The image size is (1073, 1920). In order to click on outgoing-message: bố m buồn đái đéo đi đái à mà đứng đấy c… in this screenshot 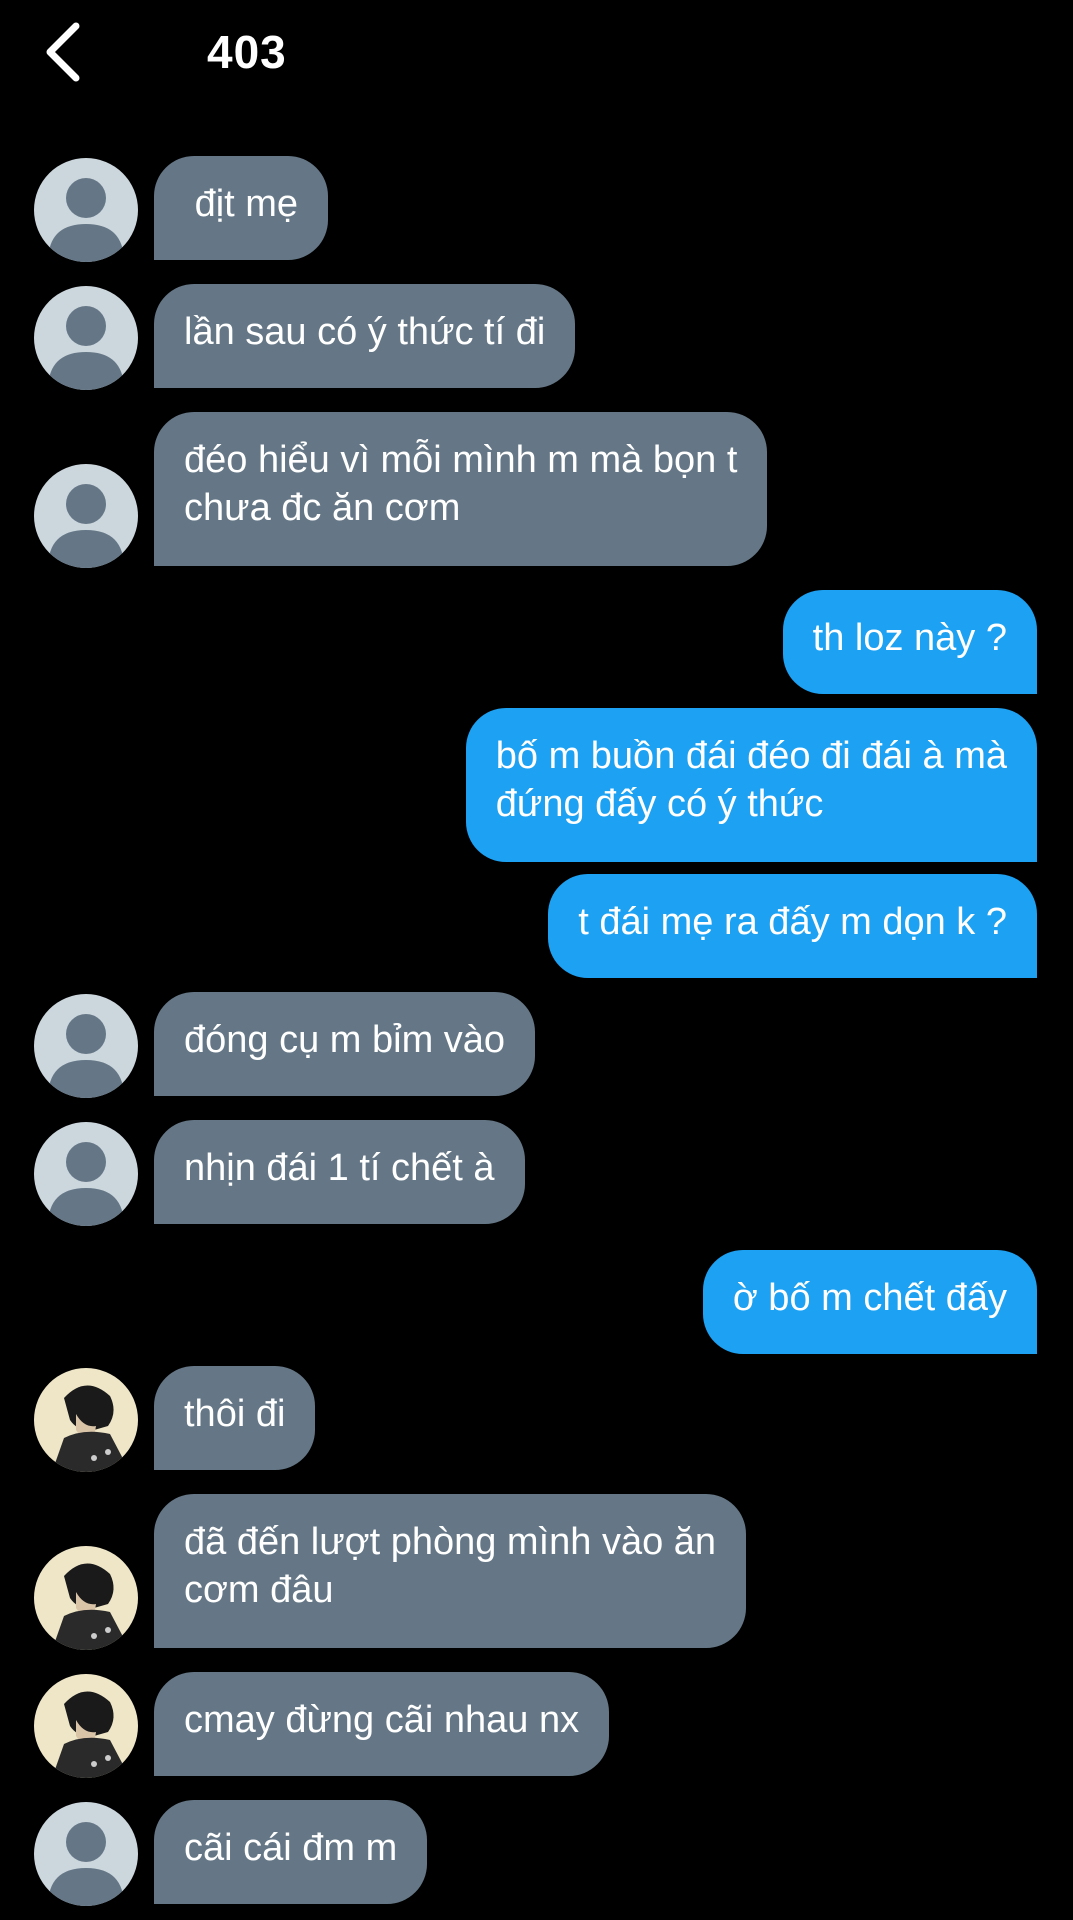, I will do `click(751, 785)`.